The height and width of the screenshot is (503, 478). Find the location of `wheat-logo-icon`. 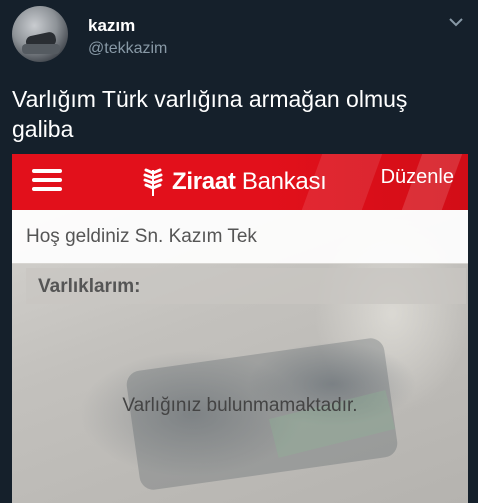

wheat-logo-icon is located at coordinates (153, 182).